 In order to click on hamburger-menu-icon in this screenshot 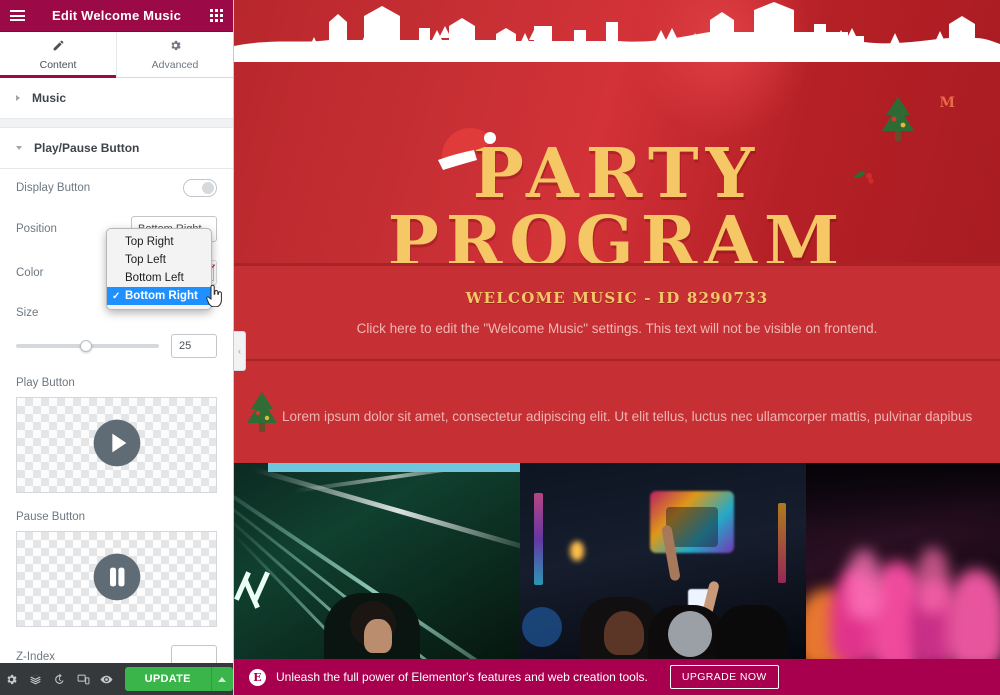, I will do `click(17, 16)`.